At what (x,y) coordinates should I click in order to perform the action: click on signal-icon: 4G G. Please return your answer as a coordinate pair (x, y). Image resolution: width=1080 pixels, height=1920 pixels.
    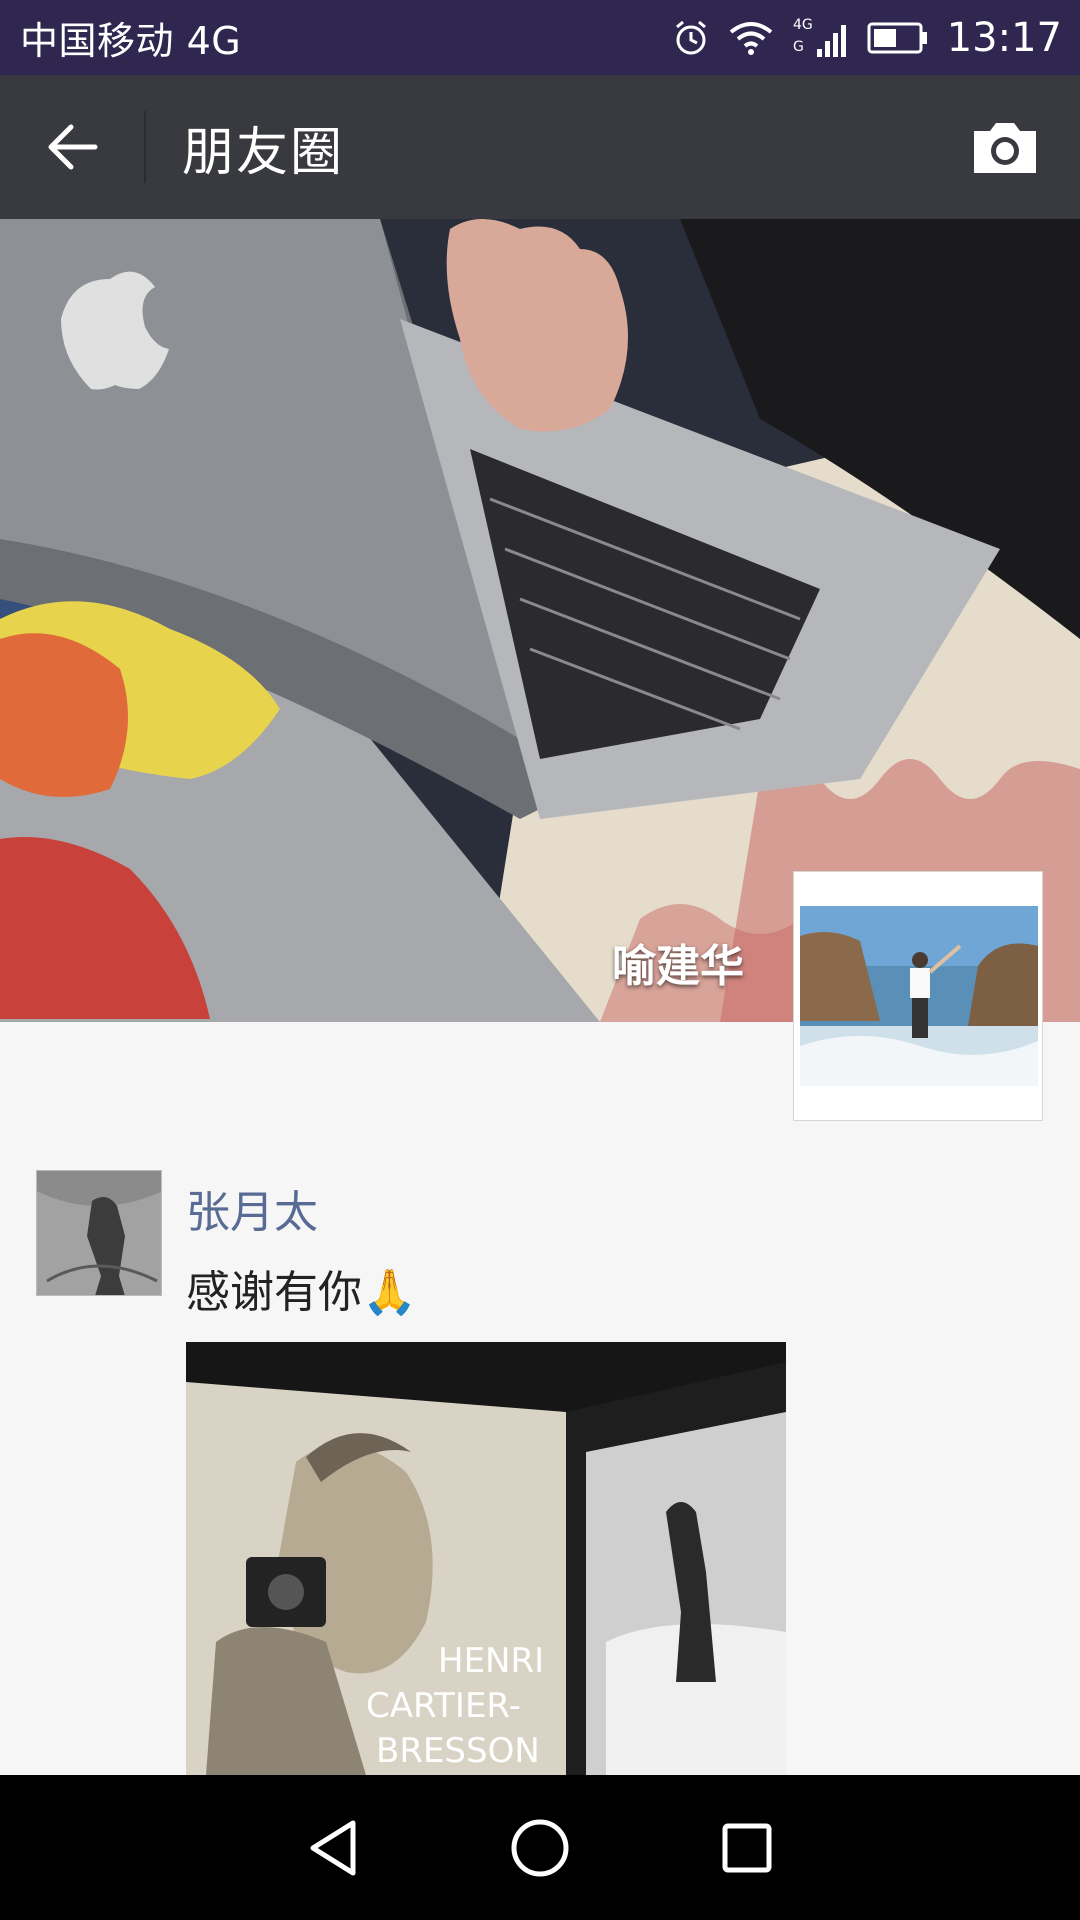
    Looking at the image, I should click on (819, 37).